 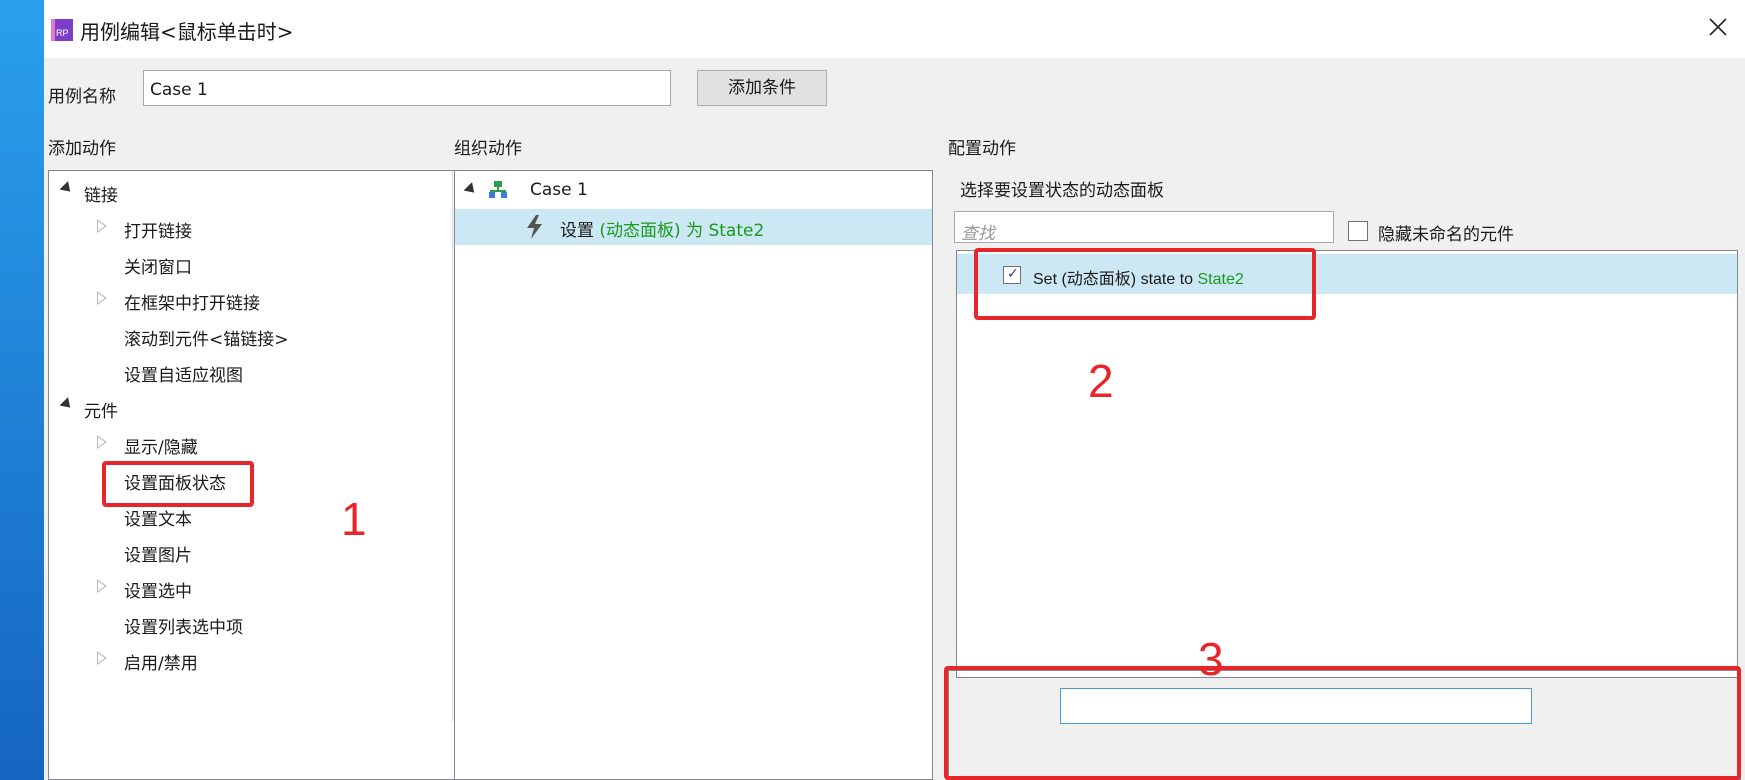 What do you see at coordinates (249, 553) in the screenshot?
I see `action-tree-item: 设置图片` at bounding box center [249, 553].